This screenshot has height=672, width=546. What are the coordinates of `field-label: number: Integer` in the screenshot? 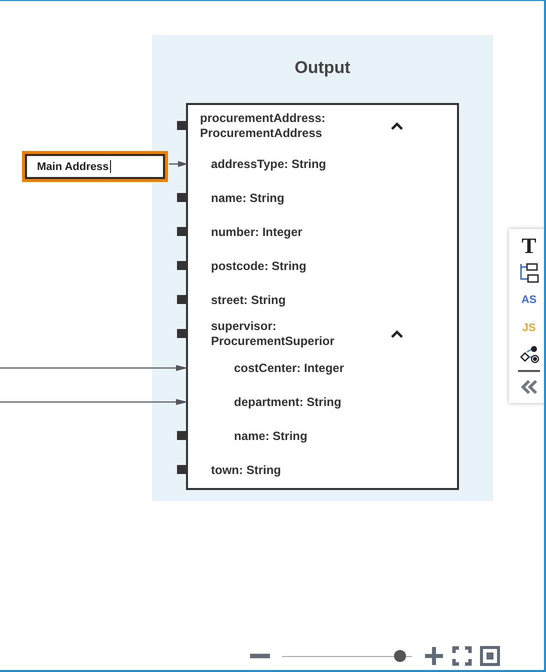 It's located at (256, 232).